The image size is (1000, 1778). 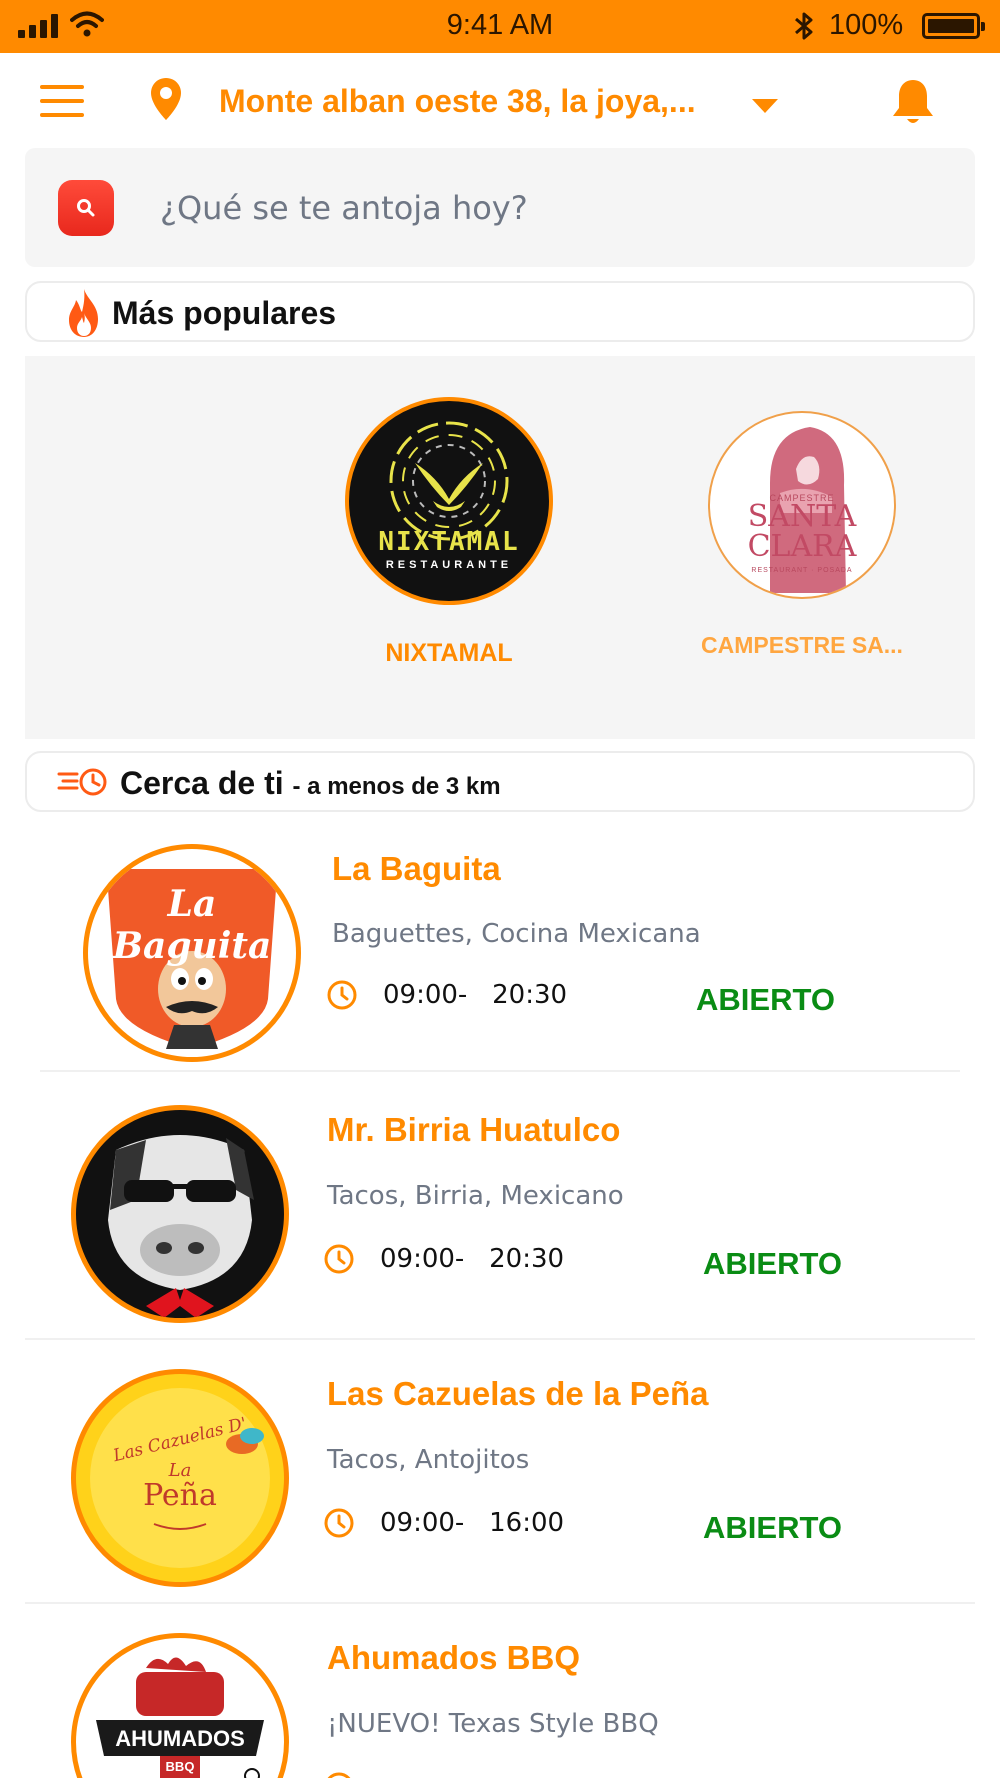 I want to click on status-bar: 9:41 AM 100%, so click(x=500, y=26).